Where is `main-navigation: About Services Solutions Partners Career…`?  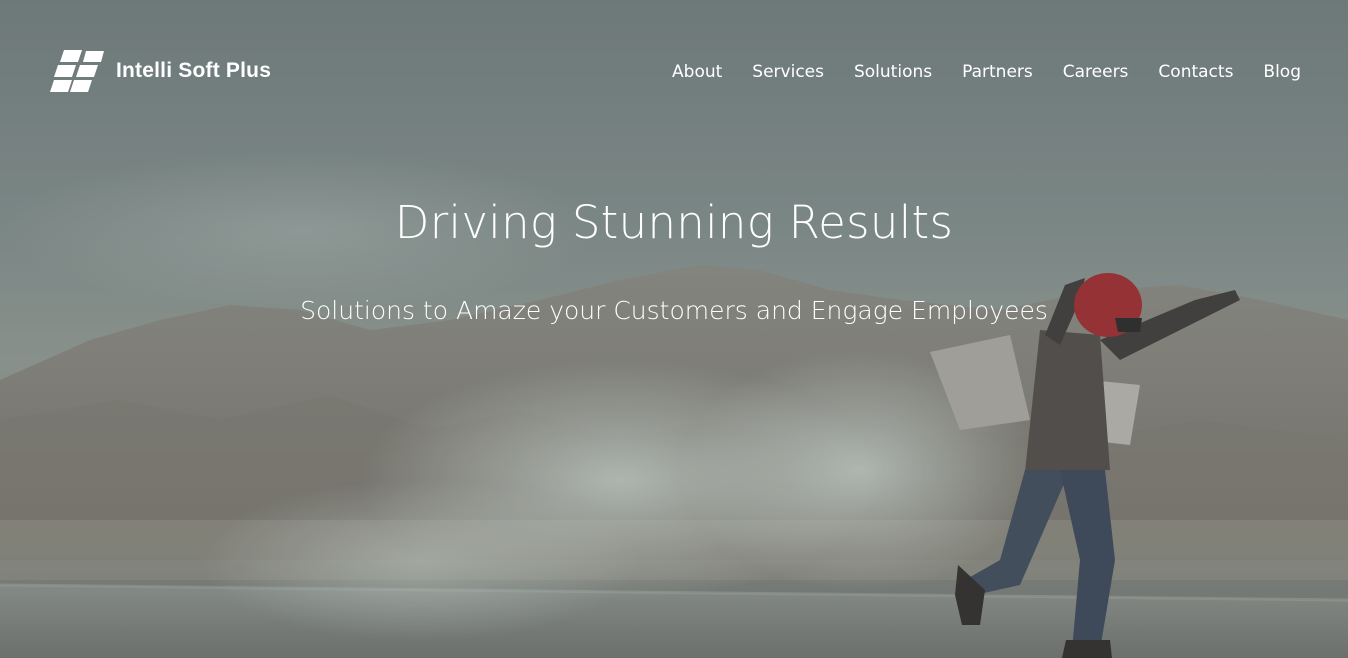 main-navigation: About Services Solutions Partners Career… is located at coordinates (986, 72).